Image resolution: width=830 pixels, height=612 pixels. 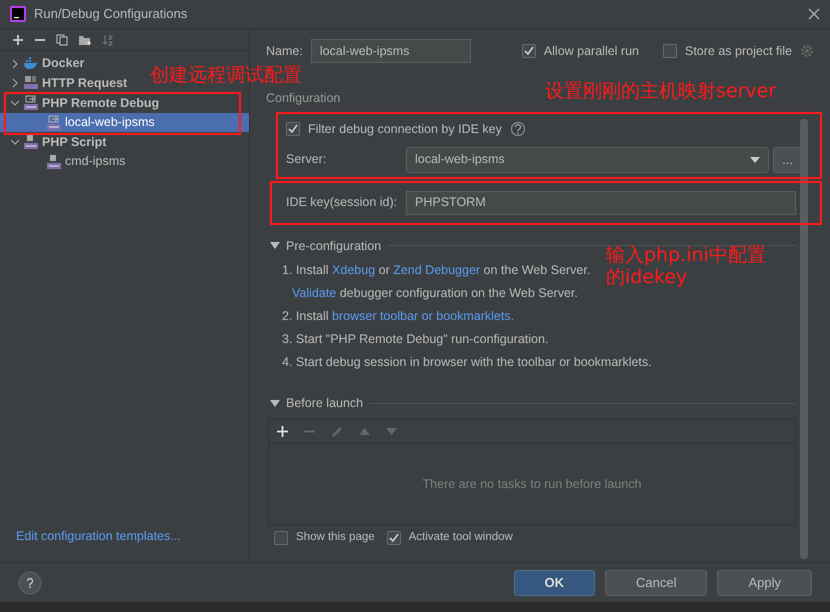 What do you see at coordinates (390, 51) in the screenshot?
I see `name-field: local-web-ipsms` at bounding box center [390, 51].